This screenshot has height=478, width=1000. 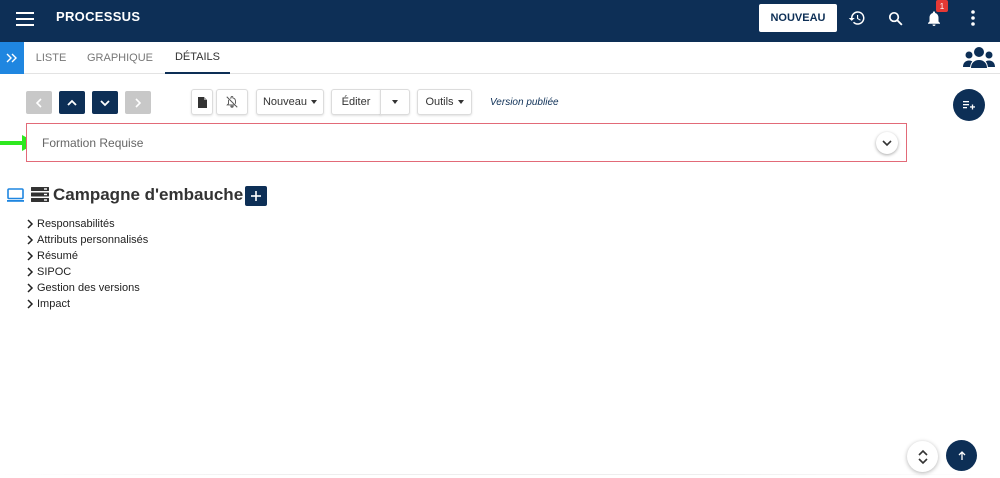 I want to click on app-title: PROCESSUS, so click(x=98, y=16).